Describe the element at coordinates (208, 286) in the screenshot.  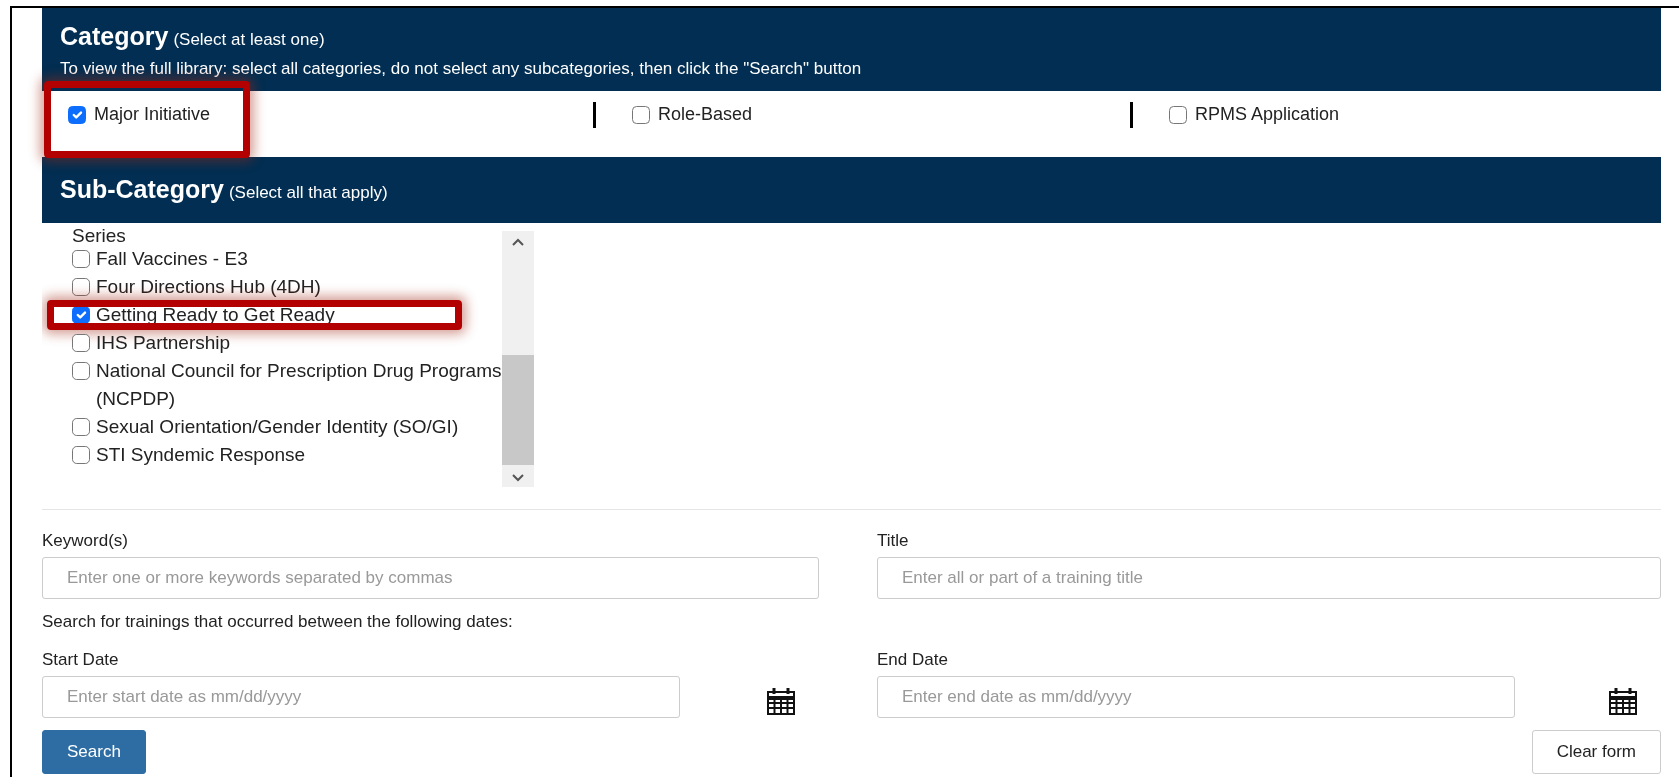
I see `checkbox-label: Four Directions Hub (4DH)` at that location.